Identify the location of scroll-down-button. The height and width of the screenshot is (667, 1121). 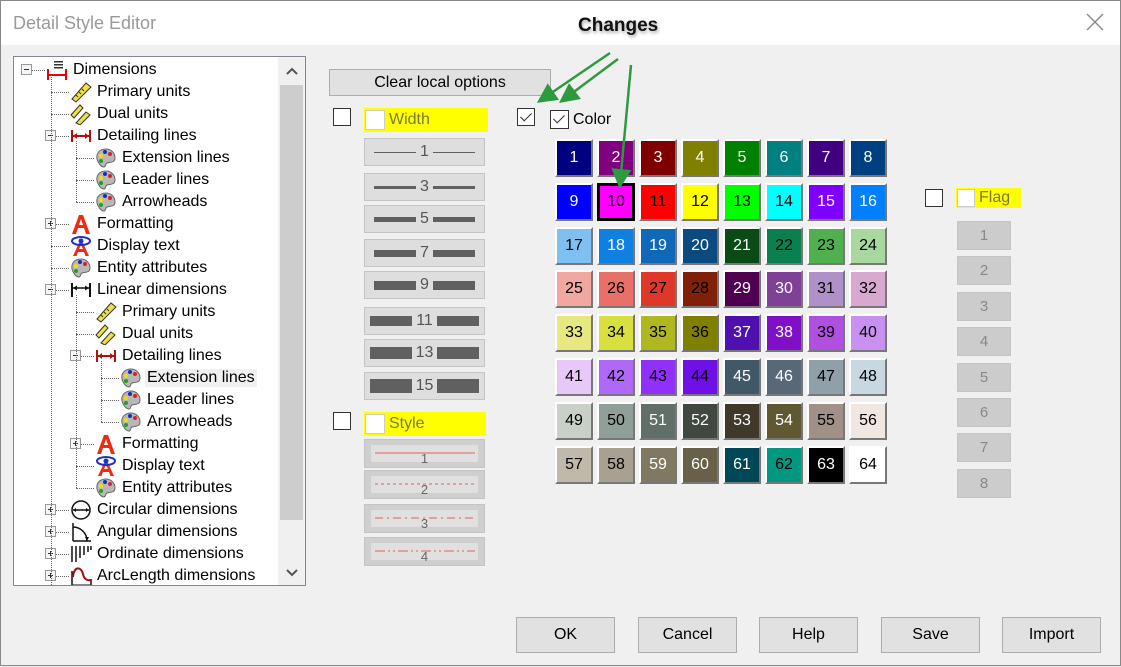
(291, 572).